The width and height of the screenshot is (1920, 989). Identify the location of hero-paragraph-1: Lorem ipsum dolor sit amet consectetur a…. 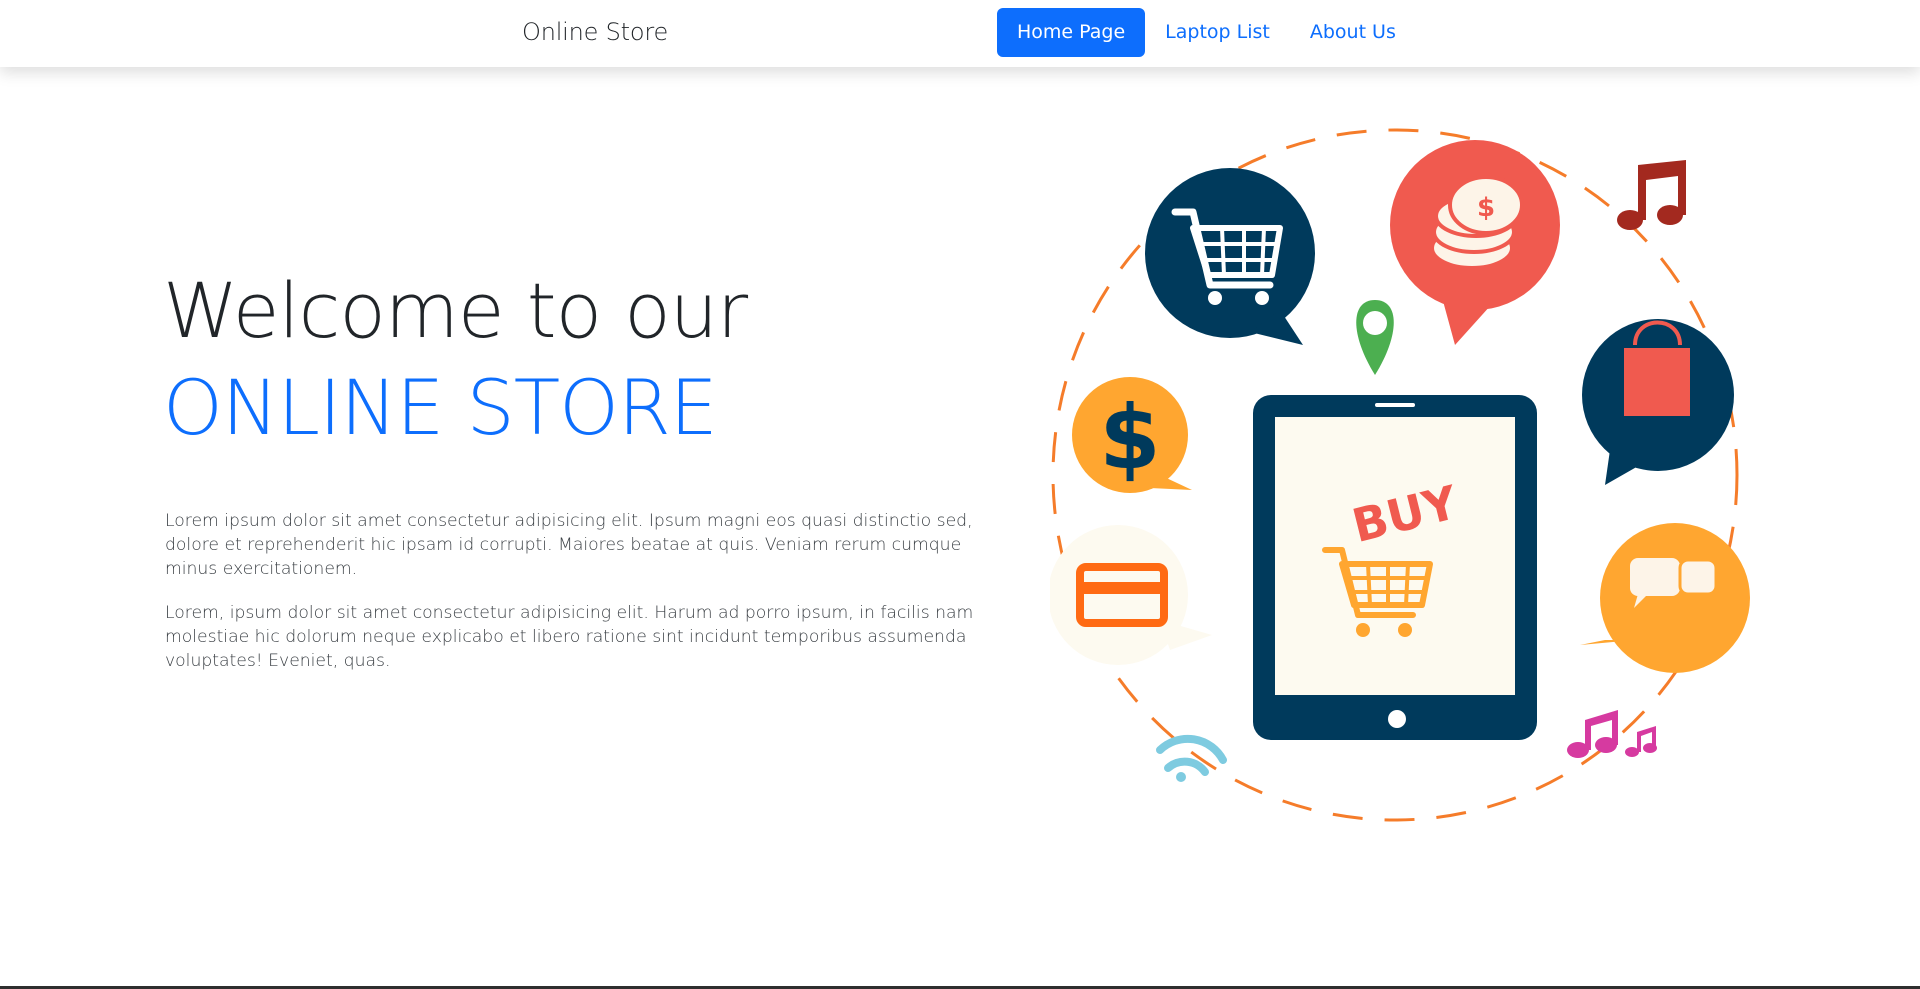
(569, 545).